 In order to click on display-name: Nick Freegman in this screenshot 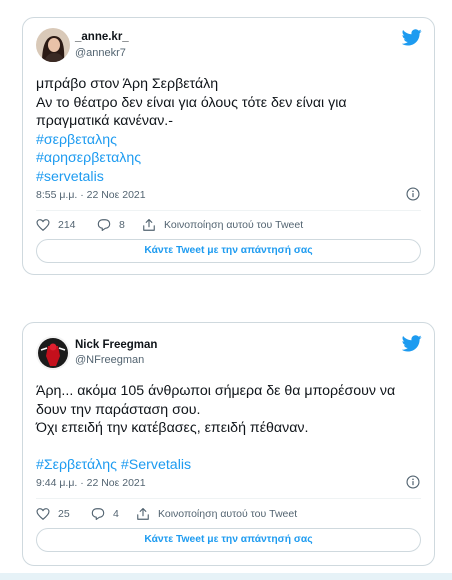, I will do `click(116, 345)`.